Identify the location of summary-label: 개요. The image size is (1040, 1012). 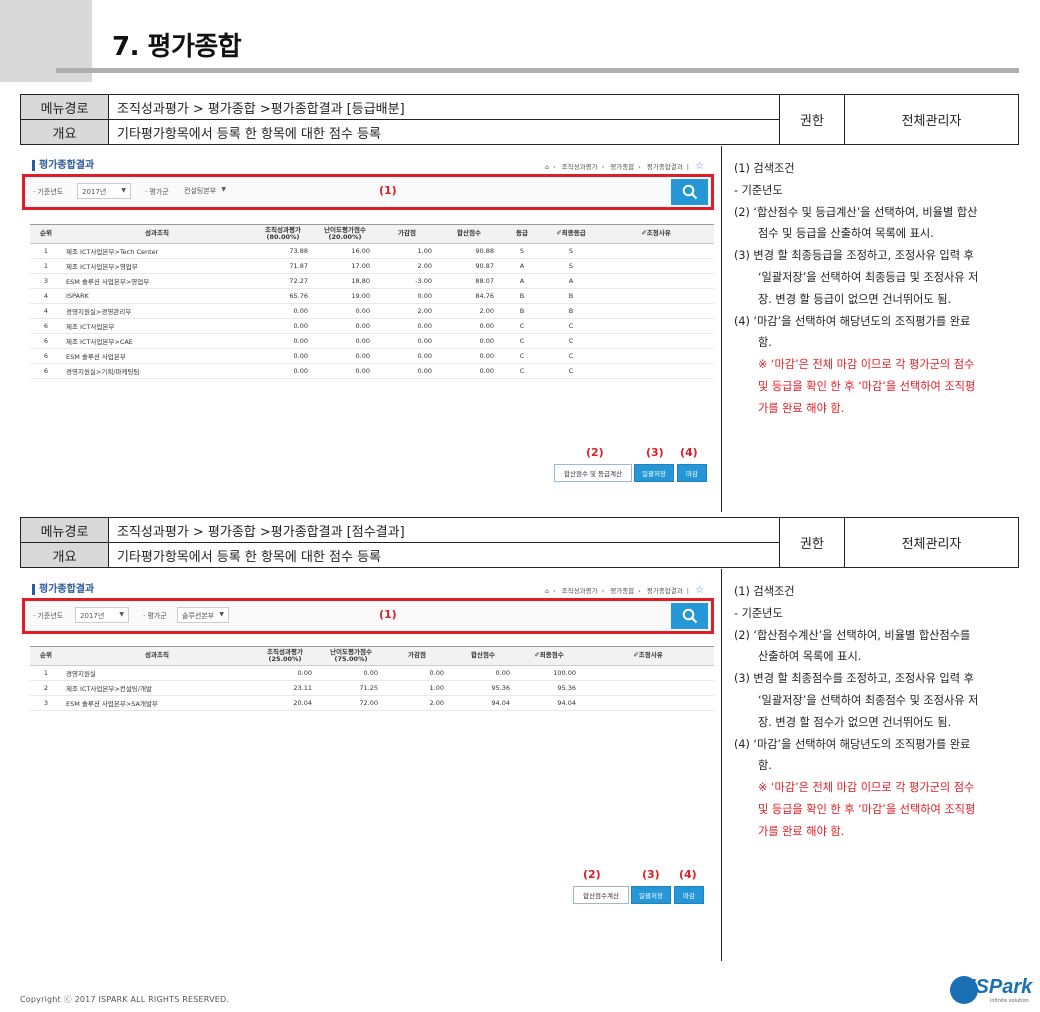
(64, 132).